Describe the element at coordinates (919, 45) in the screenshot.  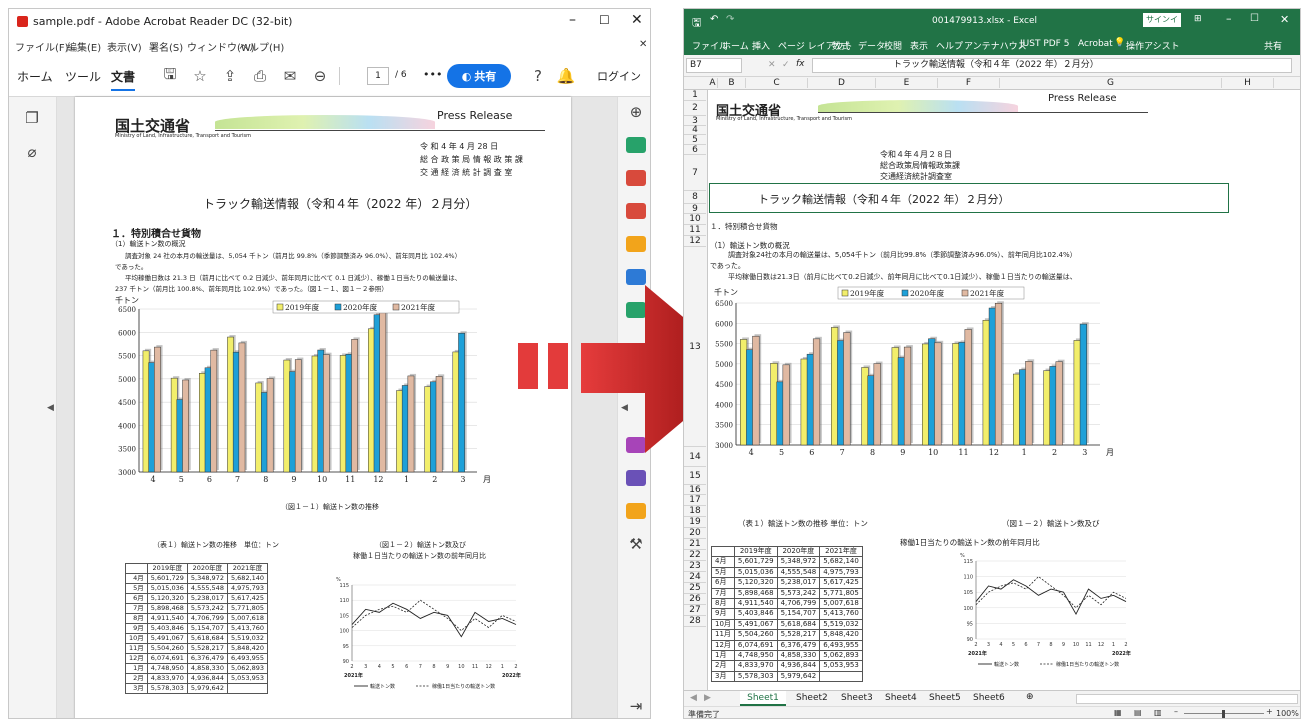
I see `ribbon-tab-view: 表示` at that location.